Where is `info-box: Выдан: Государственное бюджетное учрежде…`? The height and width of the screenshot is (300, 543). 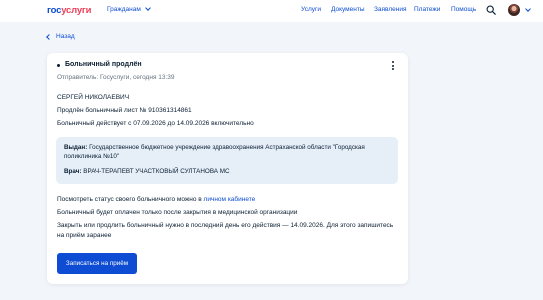
info-box: Выдан: Государственное бюджетное учрежде… is located at coordinates (227, 160).